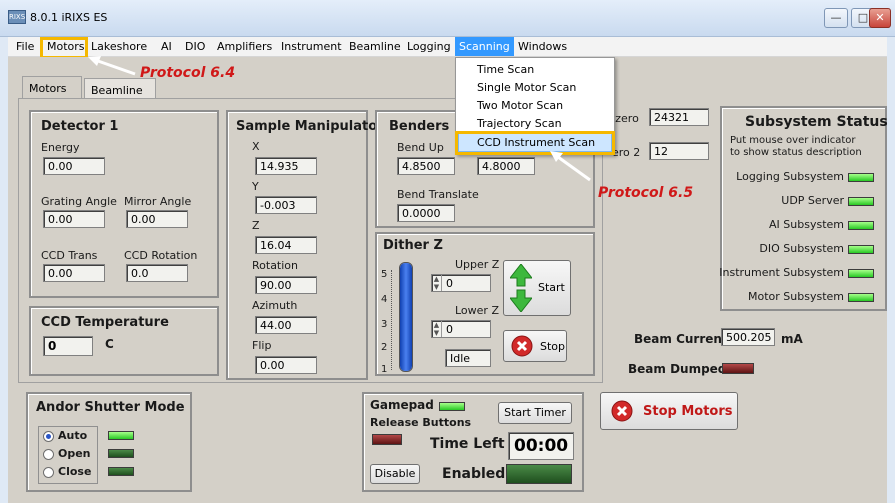  What do you see at coordinates (861, 297) in the screenshot?
I see `motor-subsystem-led` at bounding box center [861, 297].